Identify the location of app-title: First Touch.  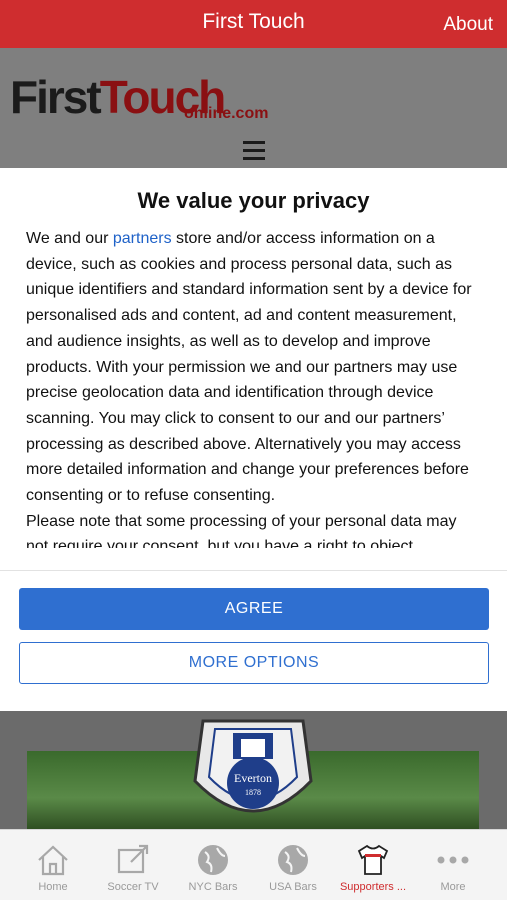
(253, 21).